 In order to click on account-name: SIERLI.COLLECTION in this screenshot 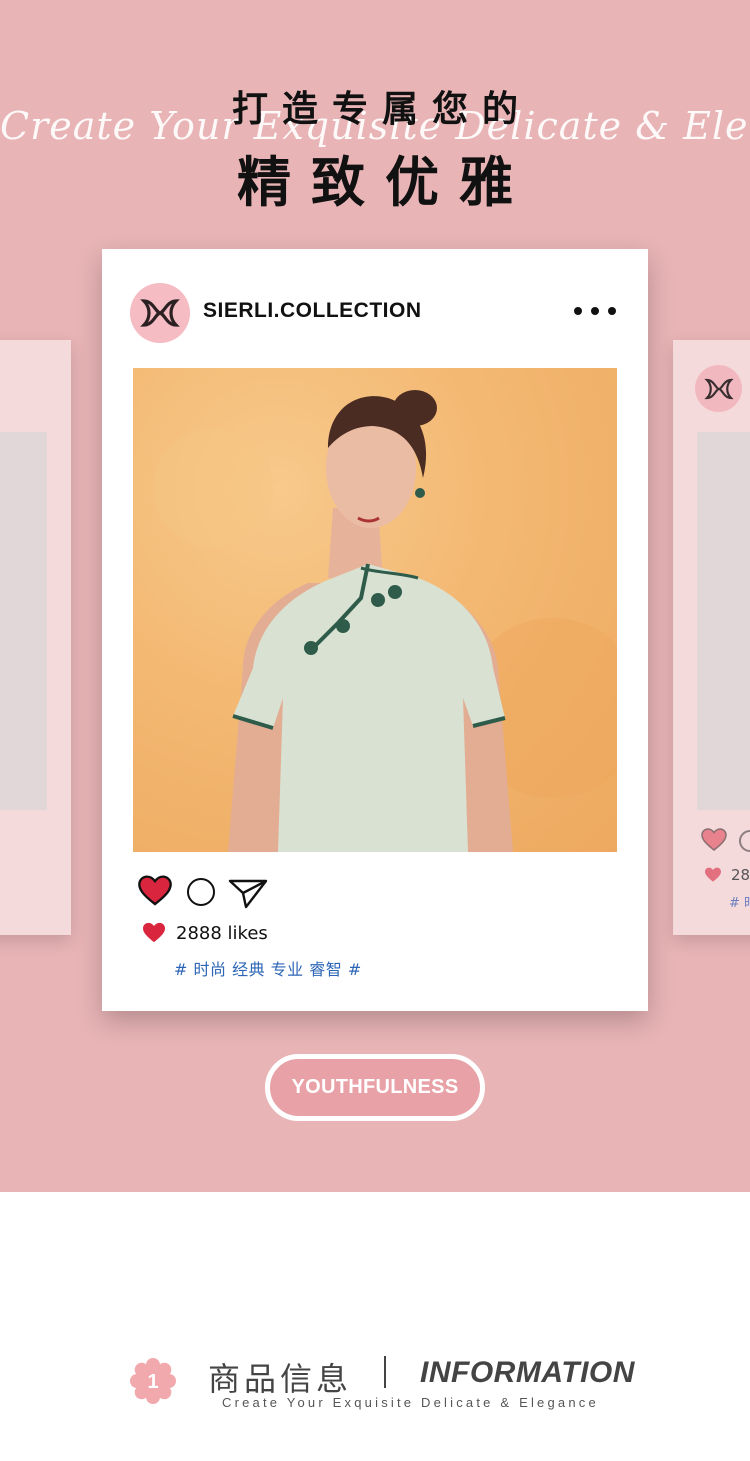, I will do `click(312, 311)`.